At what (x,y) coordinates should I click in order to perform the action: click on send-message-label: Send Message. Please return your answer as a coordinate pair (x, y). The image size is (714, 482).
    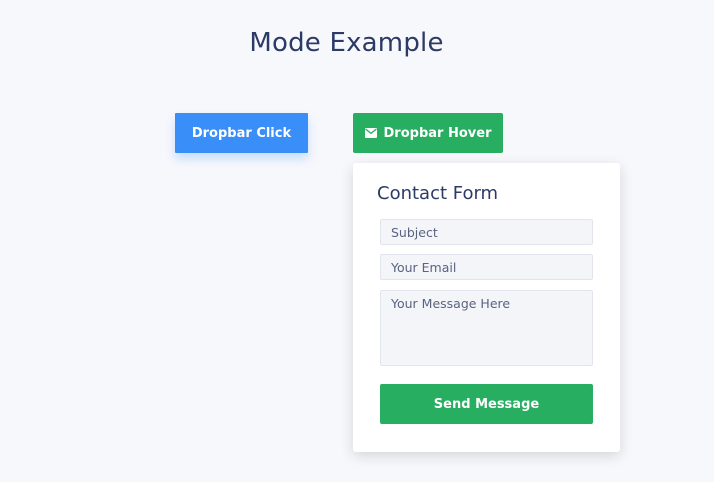
    Looking at the image, I should click on (486, 404).